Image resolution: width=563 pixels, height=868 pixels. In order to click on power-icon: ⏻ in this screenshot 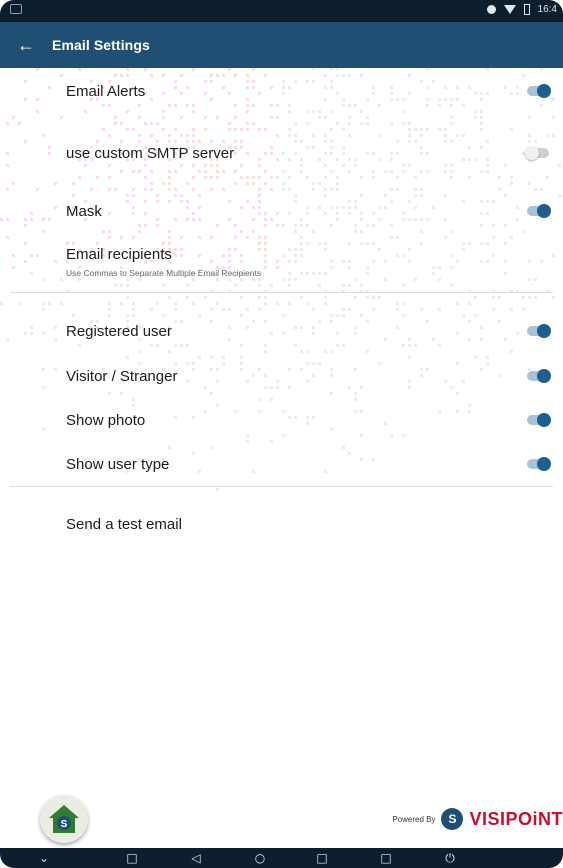, I will do `click(450, 858)`.